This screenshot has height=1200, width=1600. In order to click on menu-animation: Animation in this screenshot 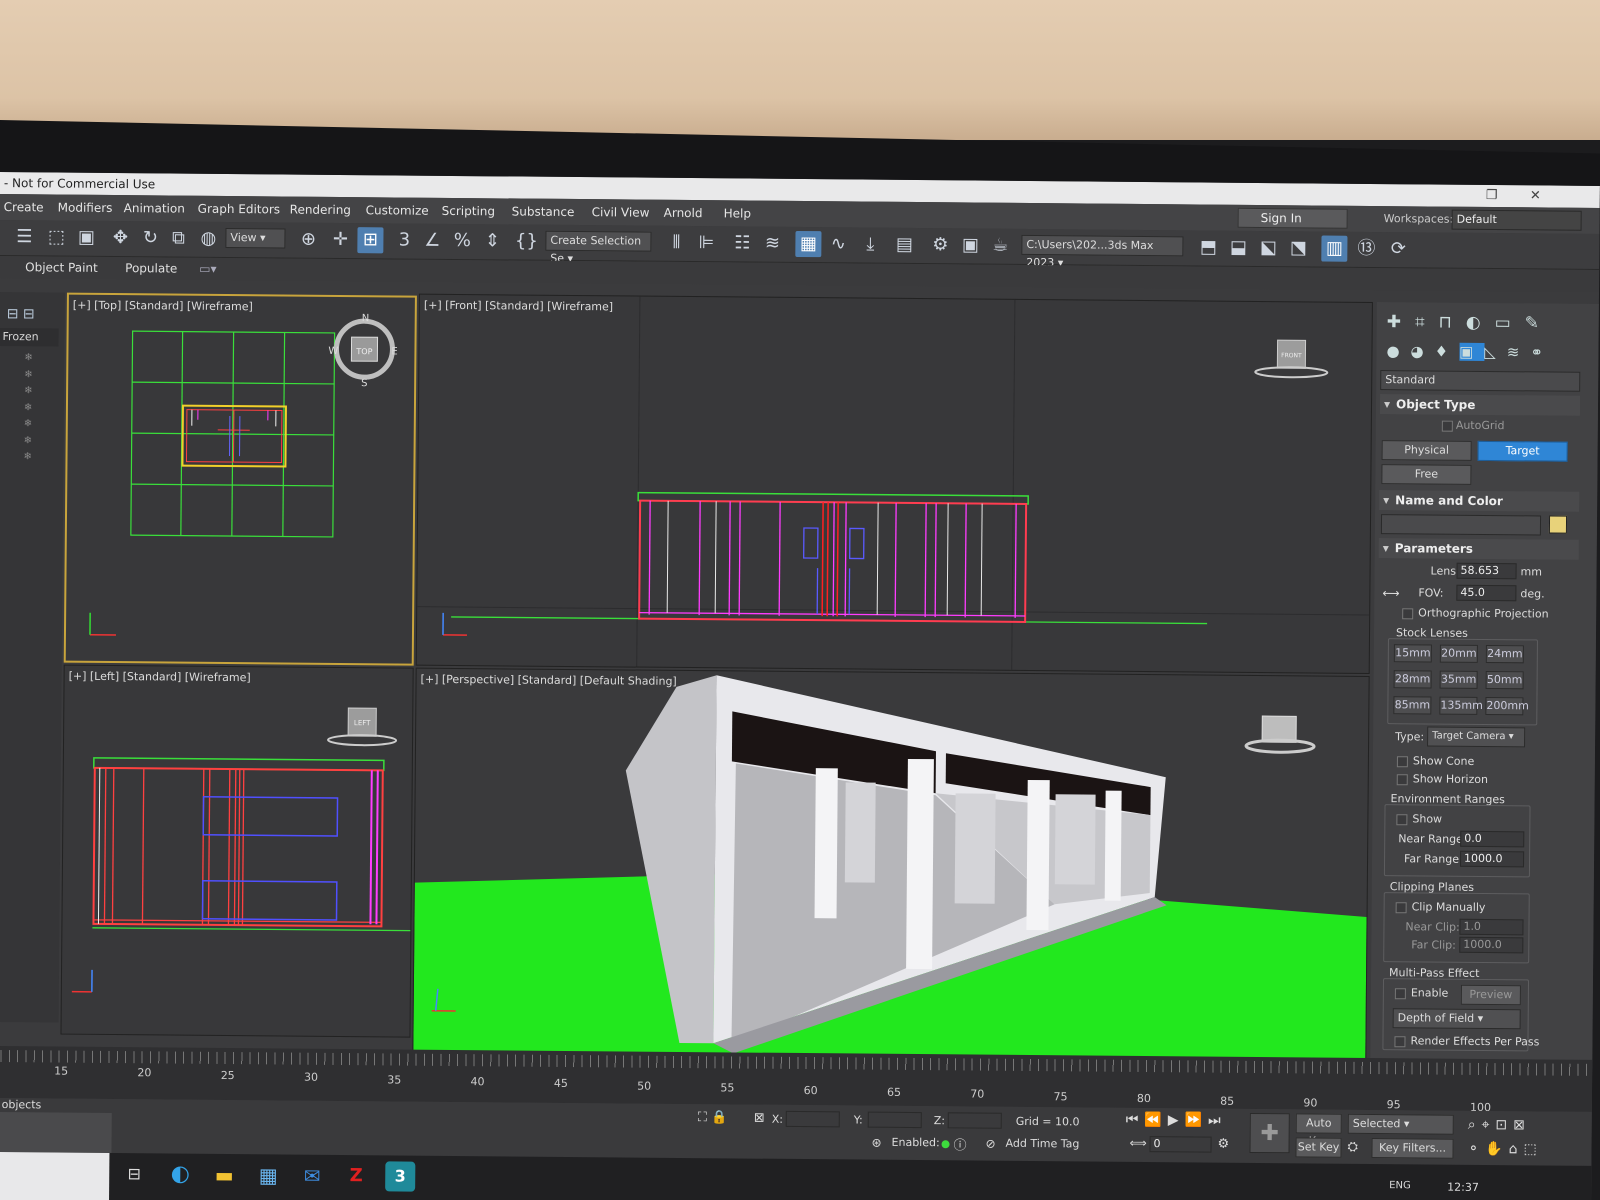, I will do `click(154, 208)`.